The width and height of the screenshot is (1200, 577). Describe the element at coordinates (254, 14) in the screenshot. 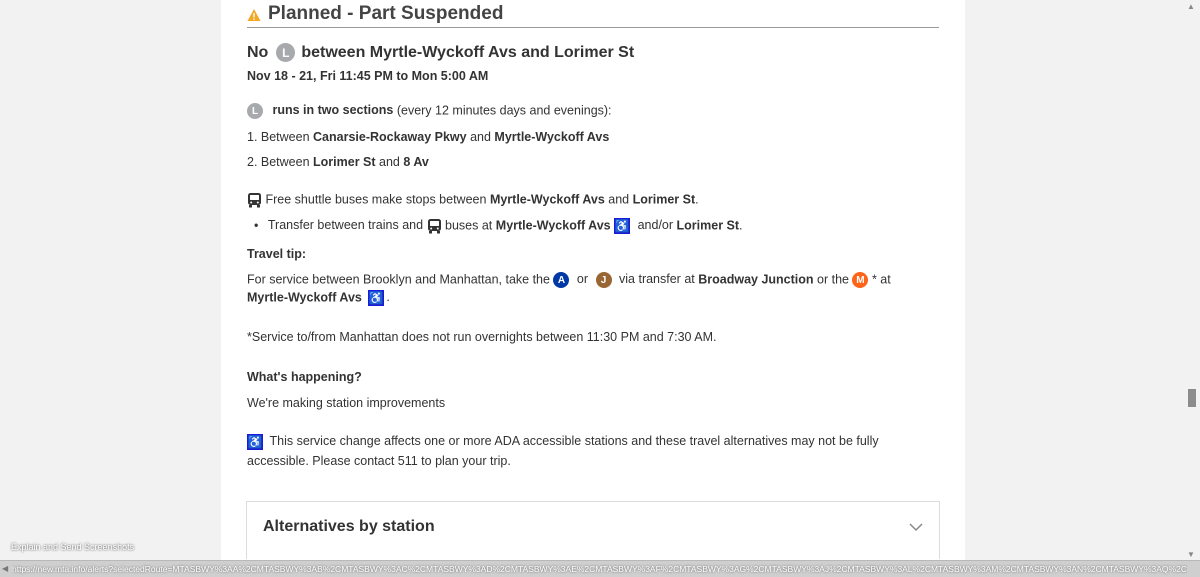

I see `warning-icon` at that location.